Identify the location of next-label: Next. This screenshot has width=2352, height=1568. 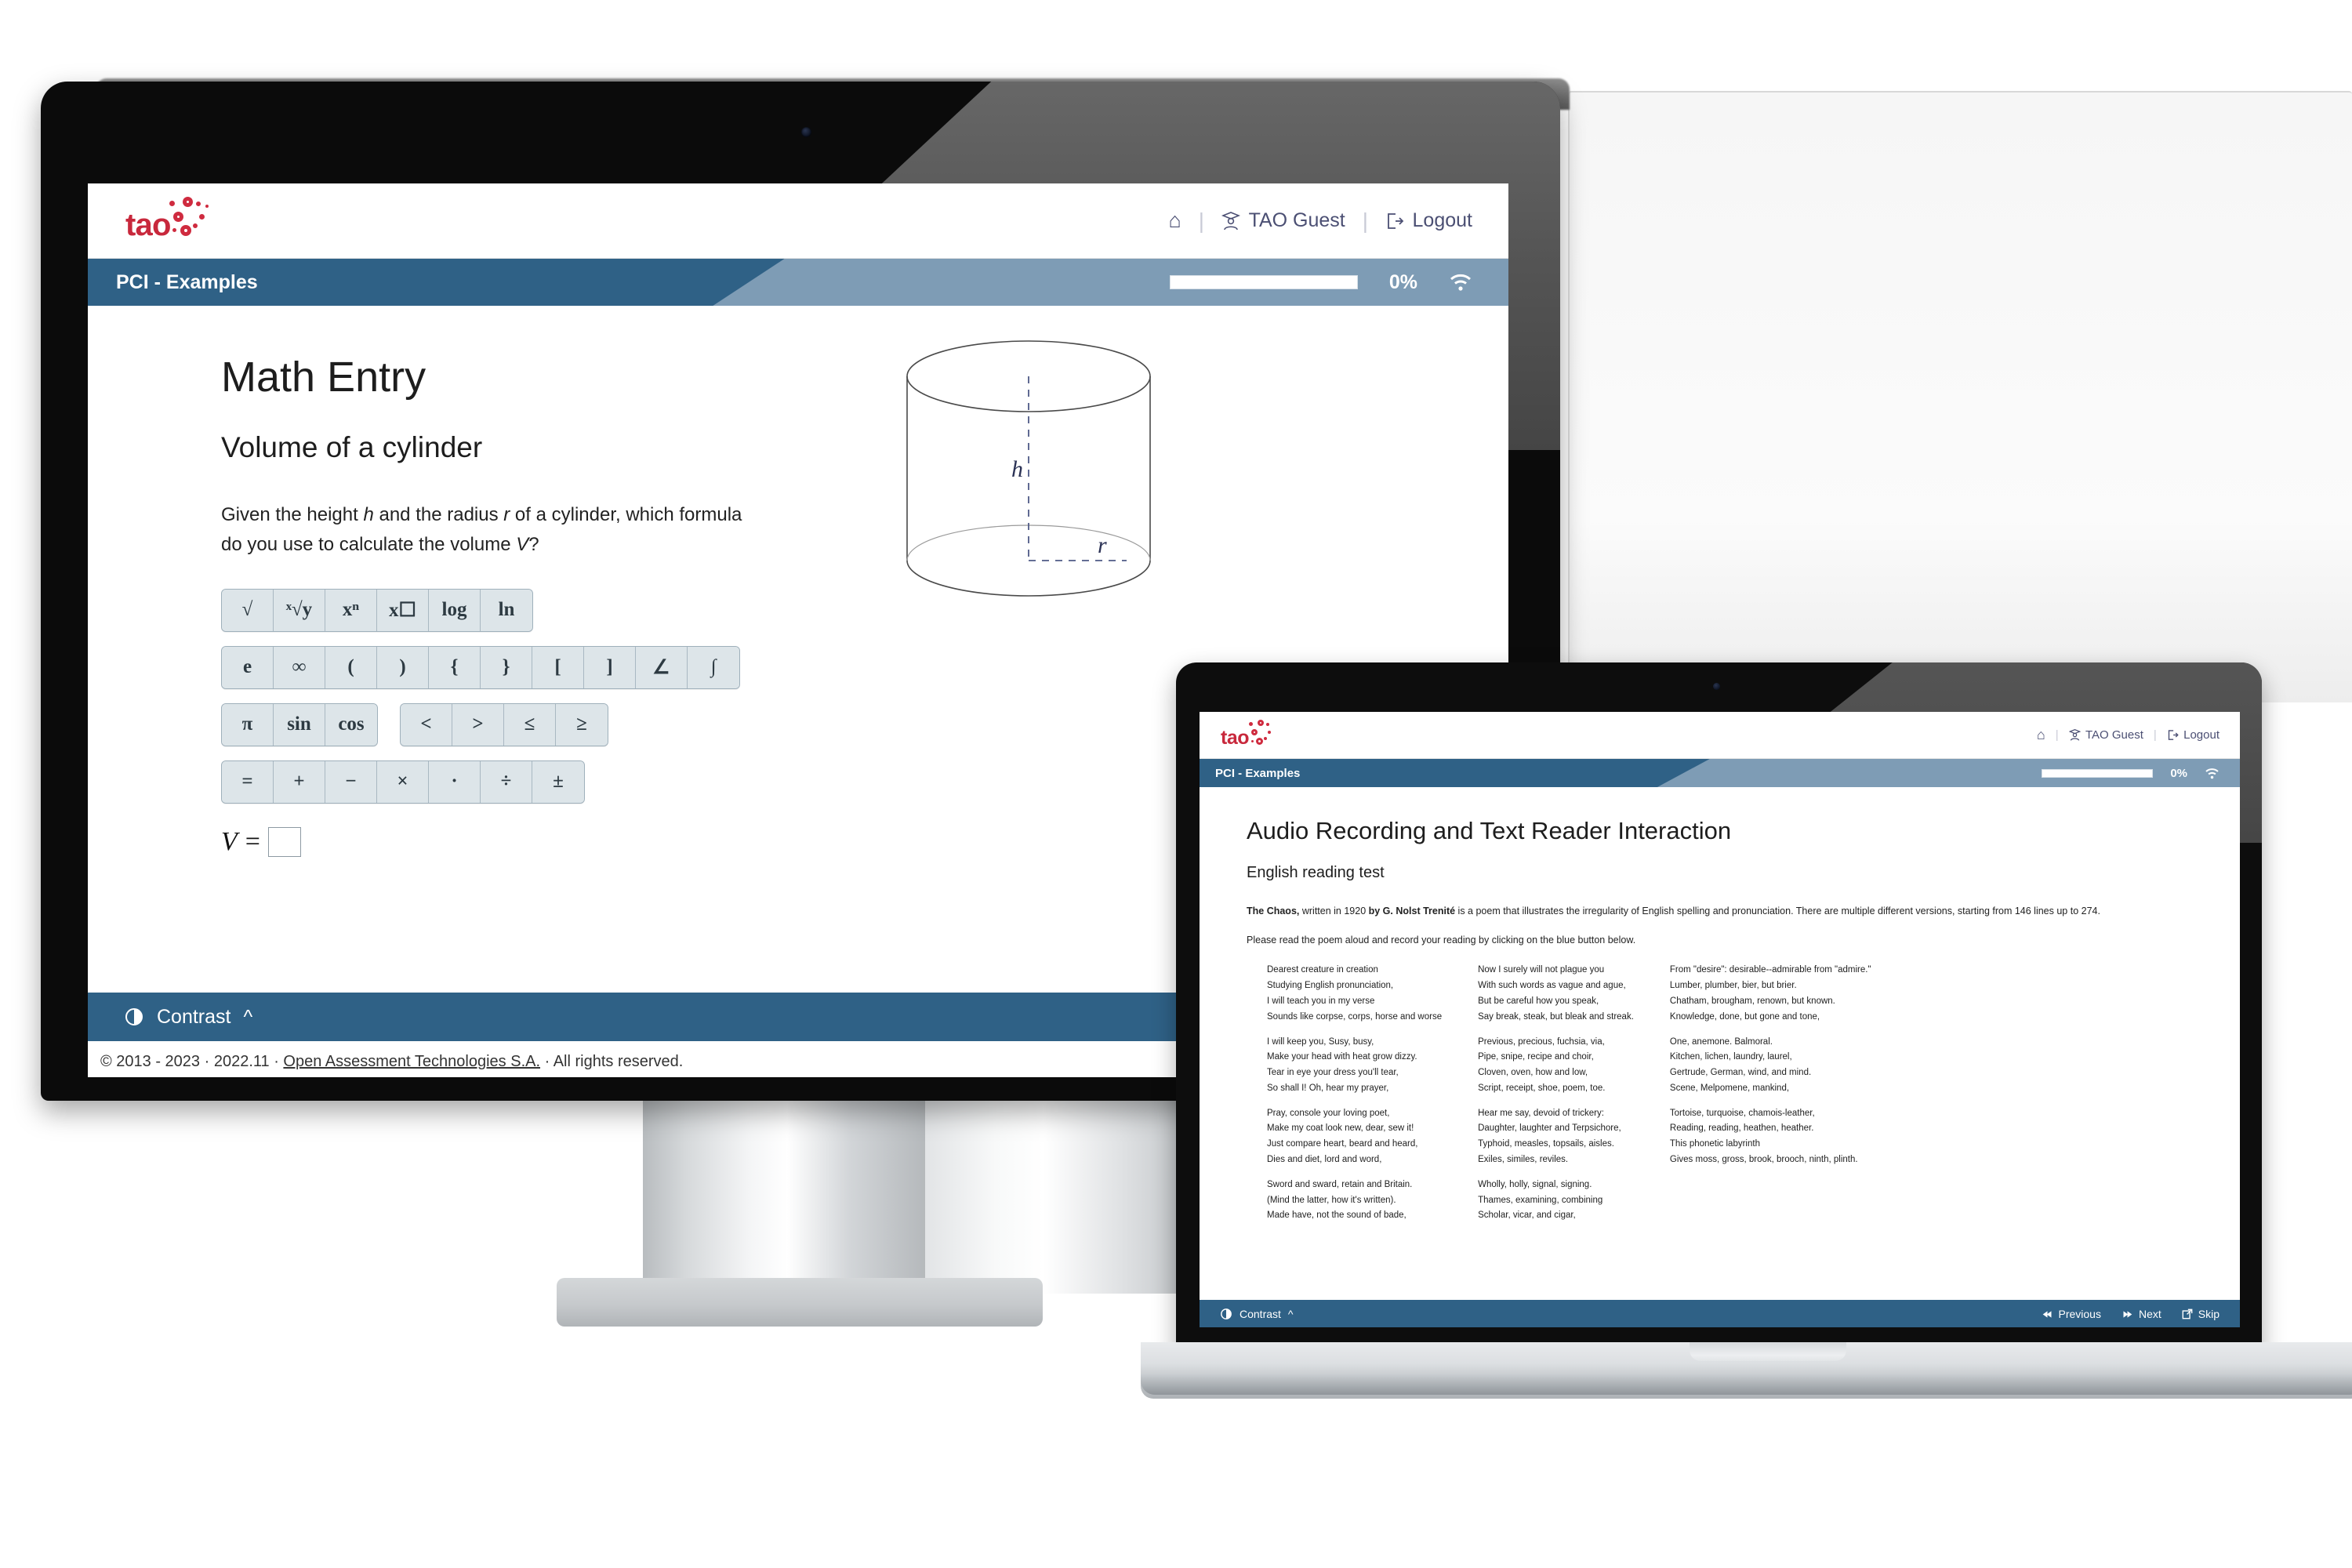
(2149, 1314).